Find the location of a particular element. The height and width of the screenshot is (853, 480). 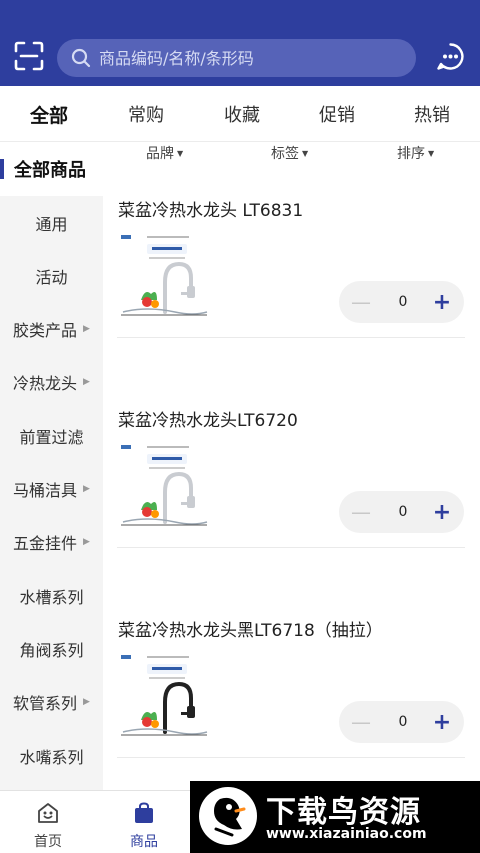

scan-icon is located at coordinates (29, 56).